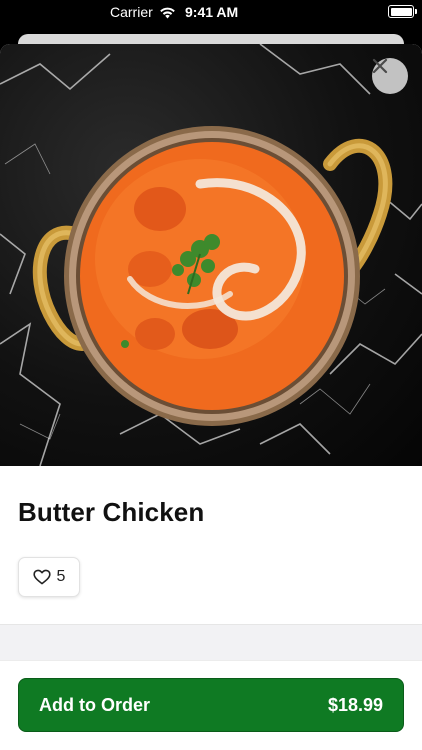 Image resolution: width=422 pixels, height=750 pixels. I want to click on battery-icon, so click(402, 11).